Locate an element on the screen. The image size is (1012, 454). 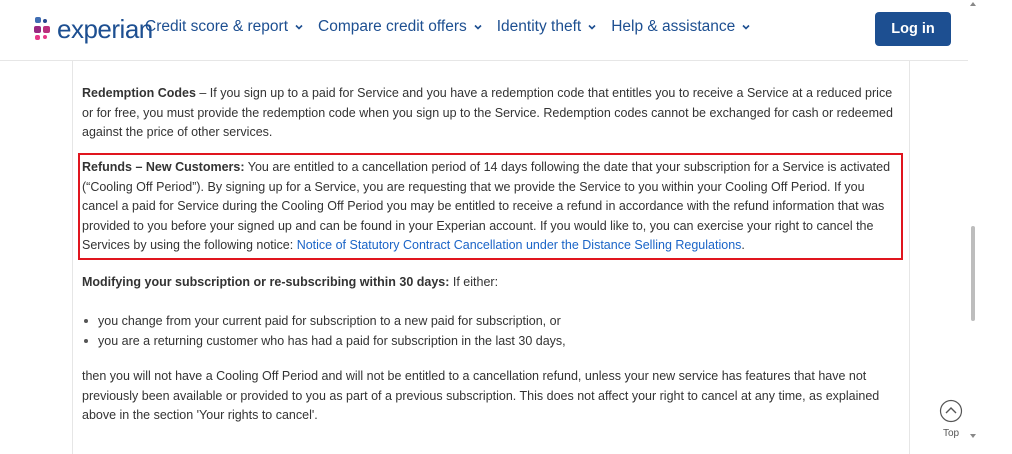
refunds-title: Refunds – New Customers: is located at coordinates (163, 167).